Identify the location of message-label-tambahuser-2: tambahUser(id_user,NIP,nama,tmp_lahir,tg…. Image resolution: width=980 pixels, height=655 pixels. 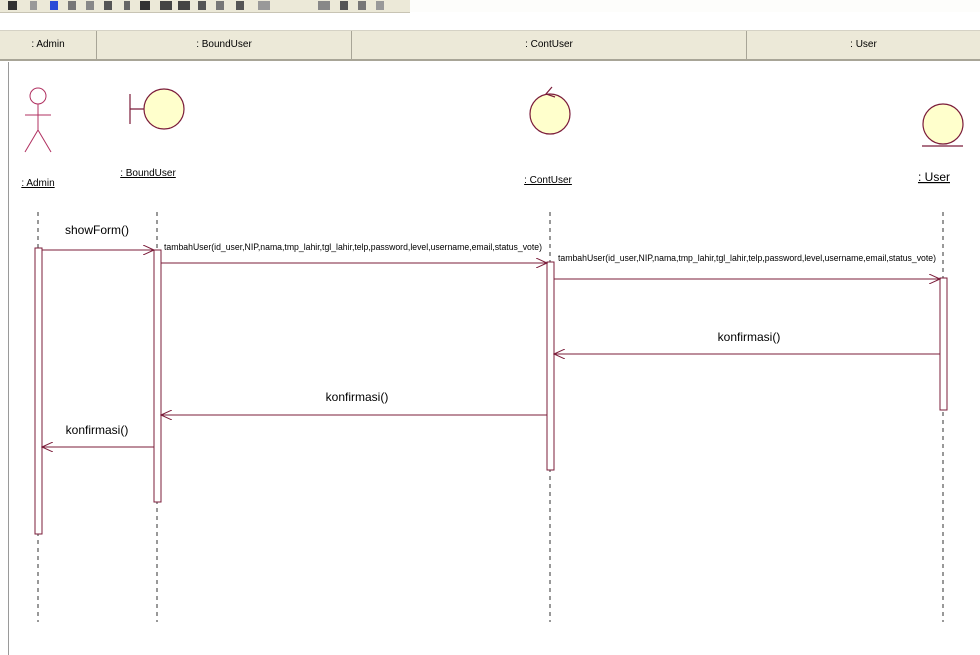
(747, 258).